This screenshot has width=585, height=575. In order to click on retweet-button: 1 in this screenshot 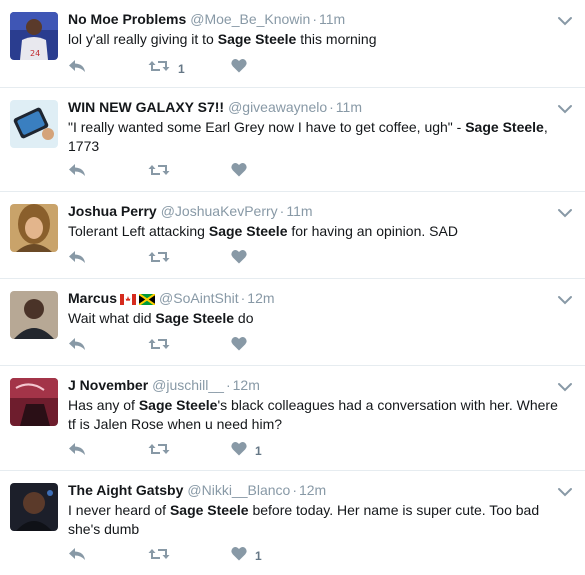, I will do `click(166, 68)`.